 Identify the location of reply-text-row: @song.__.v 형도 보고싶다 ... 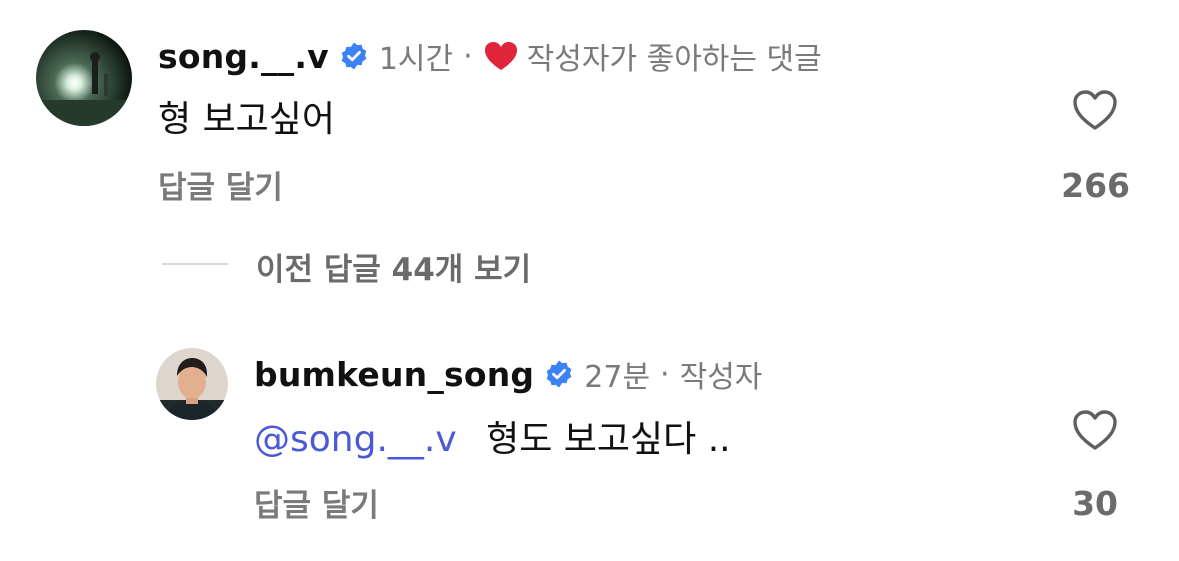
(492, 436).